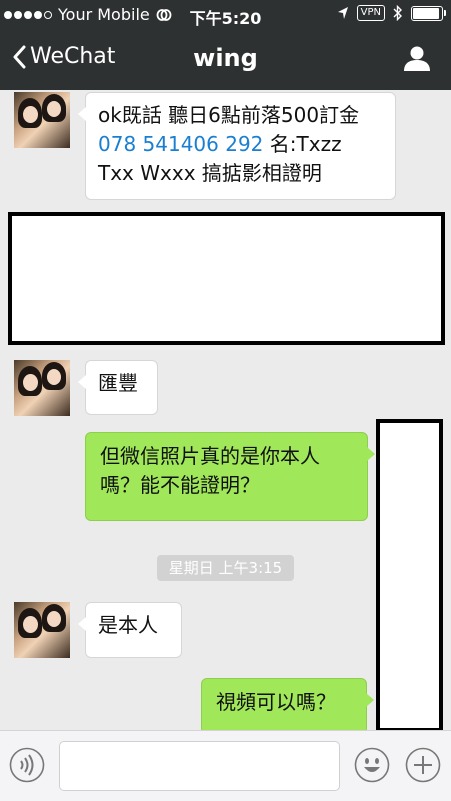  I want to click on emoji-button, so click(372, 765).